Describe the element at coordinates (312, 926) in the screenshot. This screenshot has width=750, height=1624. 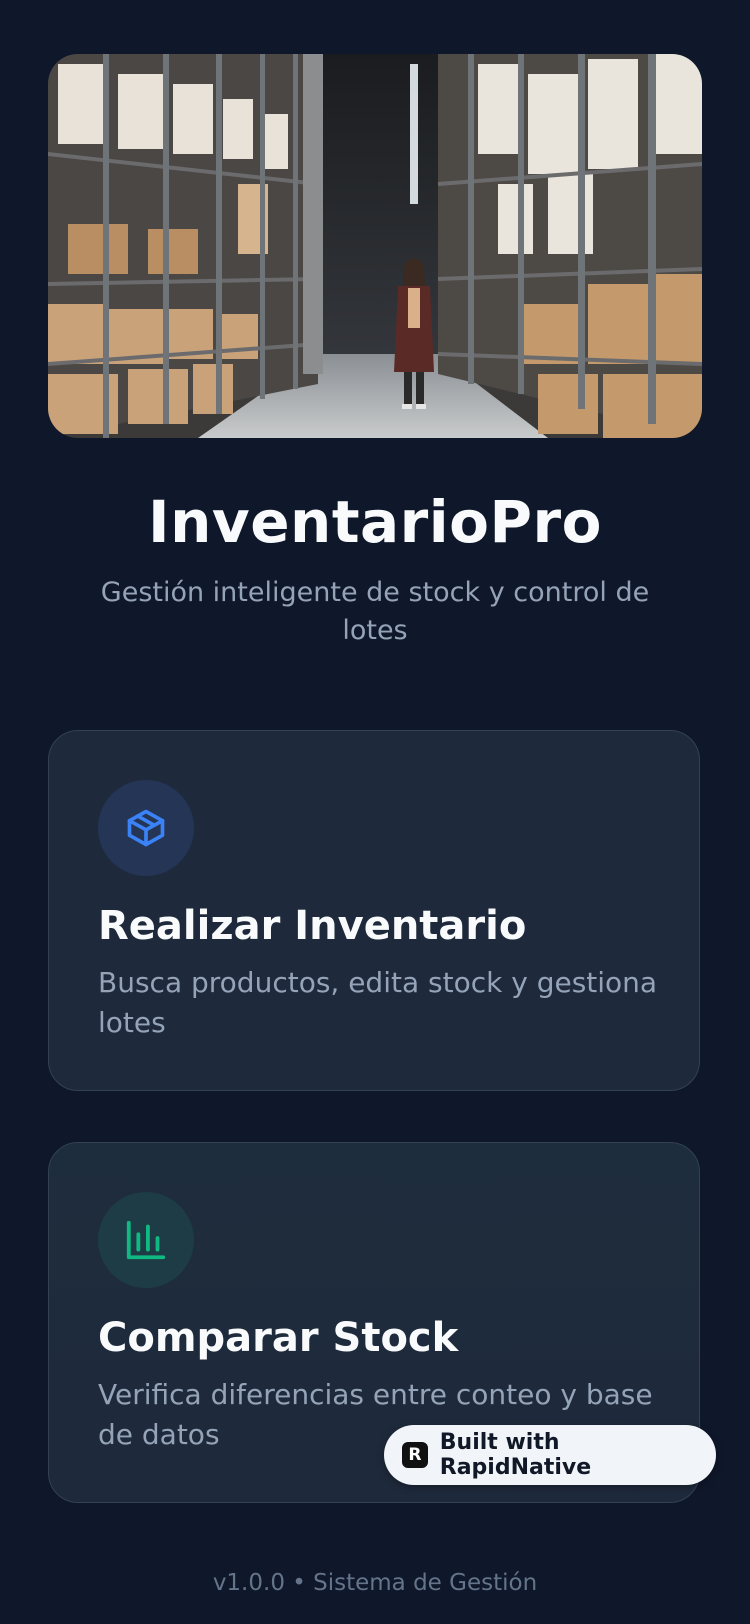
I see `card-title: Realizar Inventario` at that location.